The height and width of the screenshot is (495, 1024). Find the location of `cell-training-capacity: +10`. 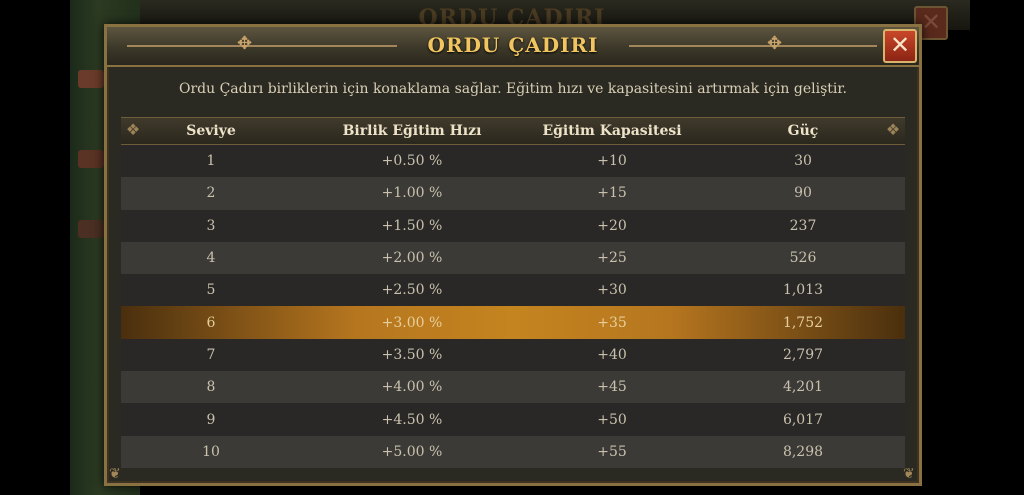

cell-training-capacity: +10 is located at coordinates (612, 161).